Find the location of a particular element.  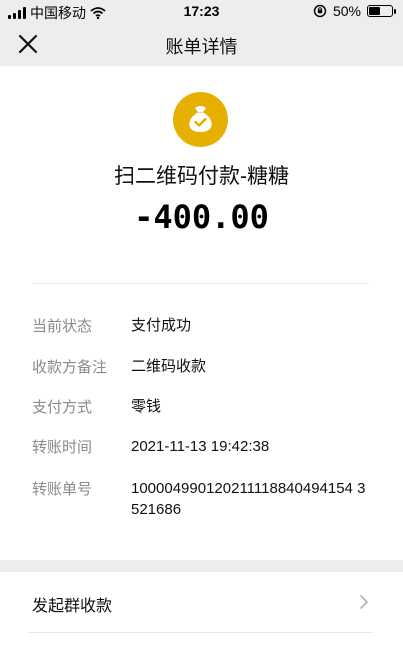

detail-label: 转账时间 is located at coordinates (62, 447).